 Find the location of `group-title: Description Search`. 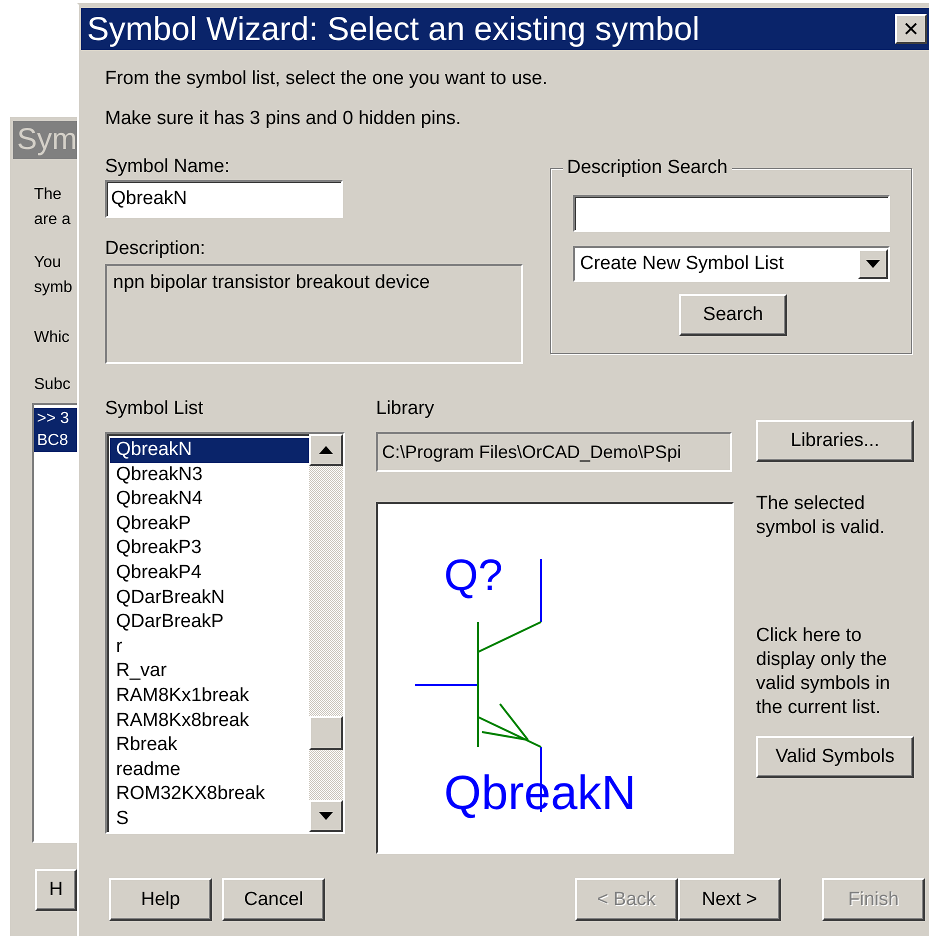

group-title: Description Search is located at coordinates (647, 168).